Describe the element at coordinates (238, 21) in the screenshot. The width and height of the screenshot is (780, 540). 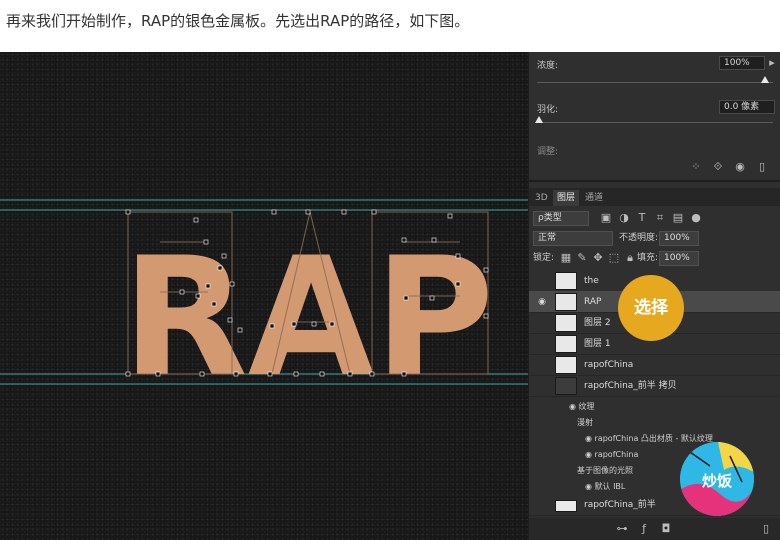
I see `article-caption: 再来我们开始制作，RAP的银色金属板。先选出RAP的路径，如下图。` at that location.